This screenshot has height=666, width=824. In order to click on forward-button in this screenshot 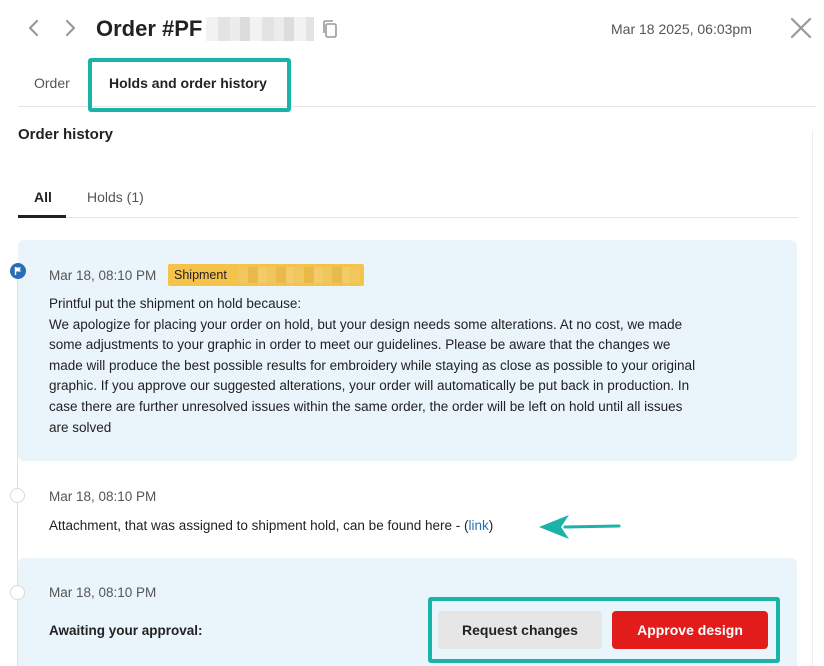, I will do `click(70, 28)`.